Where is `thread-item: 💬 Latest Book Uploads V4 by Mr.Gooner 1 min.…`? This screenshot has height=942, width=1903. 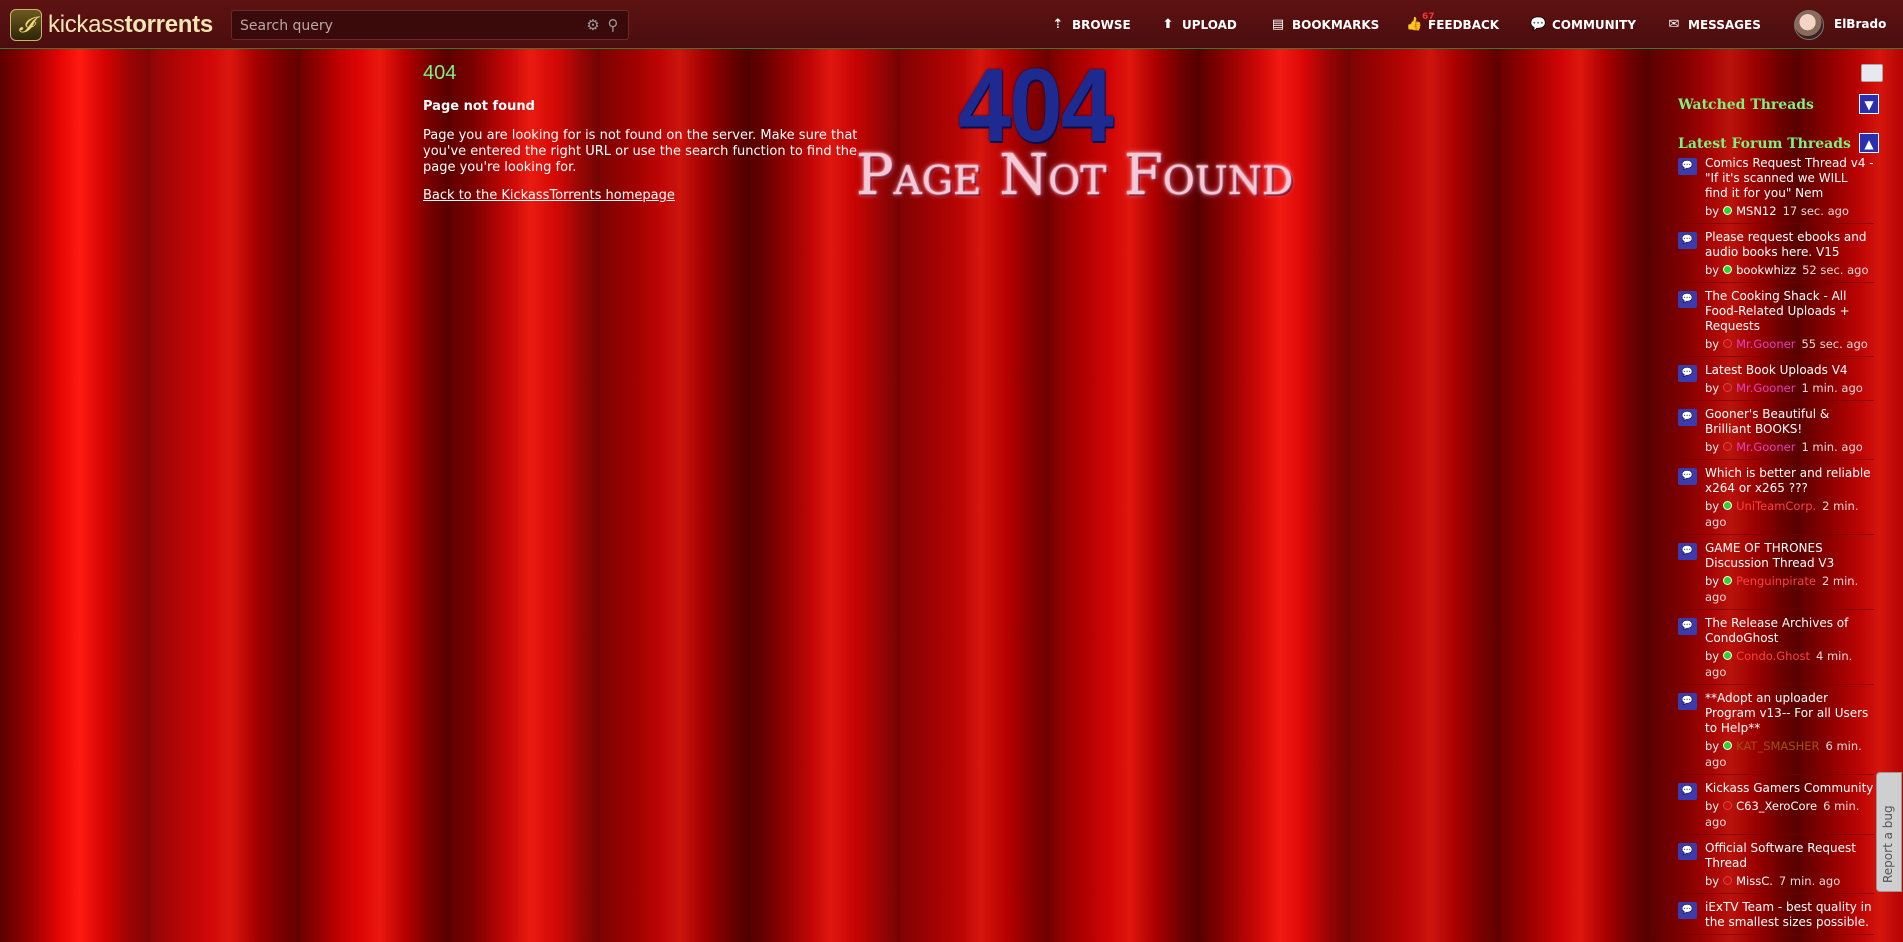
thread-item: 💬 Latest Book Uploads V4 by Mr.Gooner 1 min.… is located at coordinates (1776, 382).